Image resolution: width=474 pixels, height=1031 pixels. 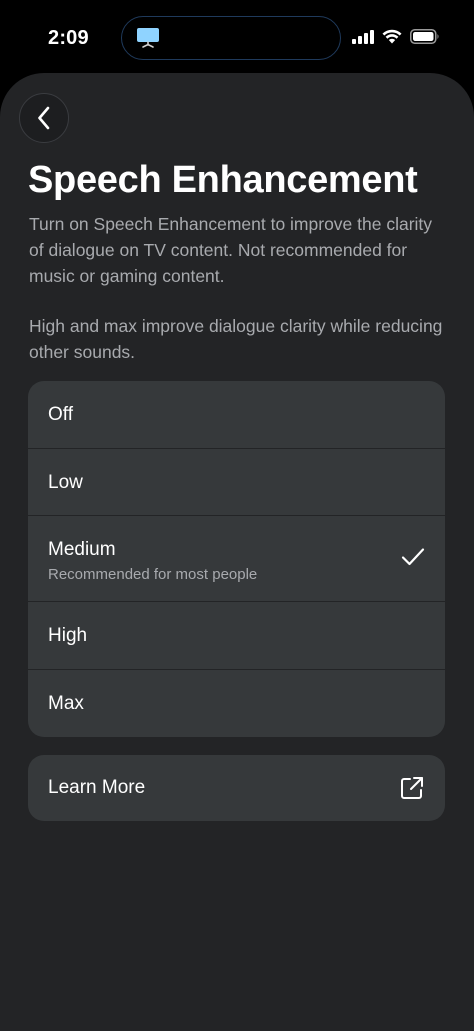 I want to click on back-button, so click(x=44, y=118).